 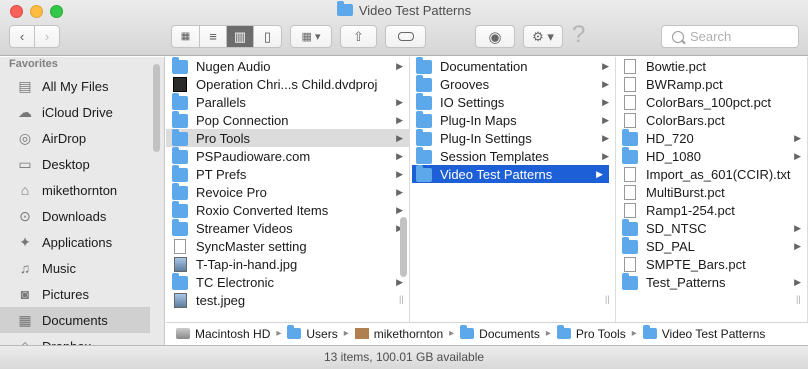 I want to click on file-row-documentation: Documentation ▶, so click(x=512, y=66).